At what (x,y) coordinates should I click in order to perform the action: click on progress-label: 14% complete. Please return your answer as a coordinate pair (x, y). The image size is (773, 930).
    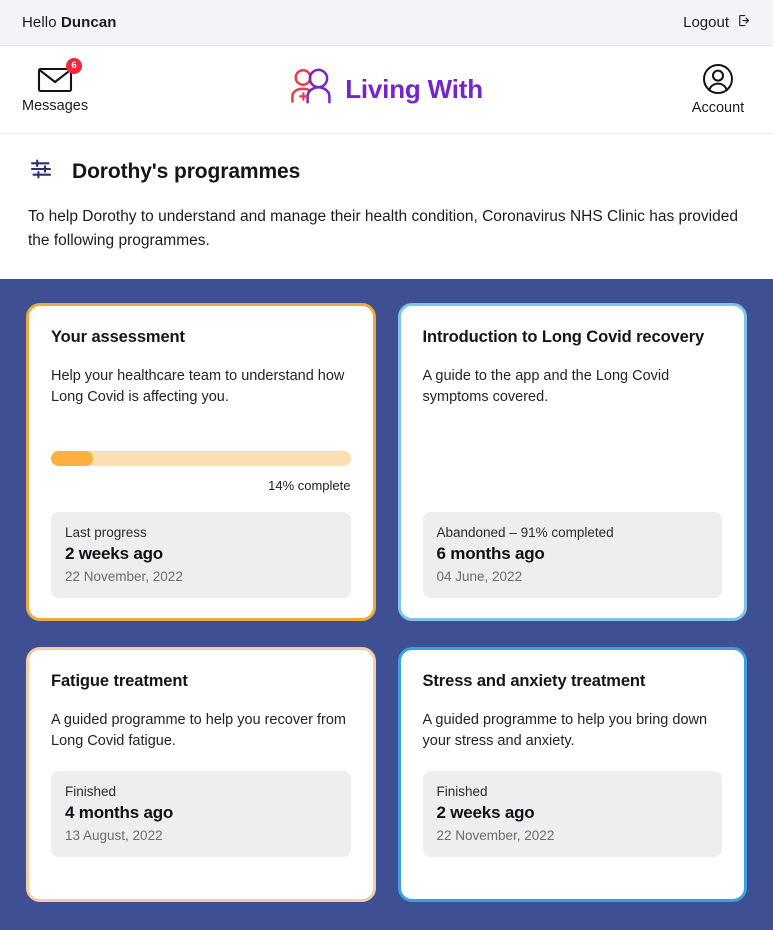
    Looking at the image, I should click on (309, 486).